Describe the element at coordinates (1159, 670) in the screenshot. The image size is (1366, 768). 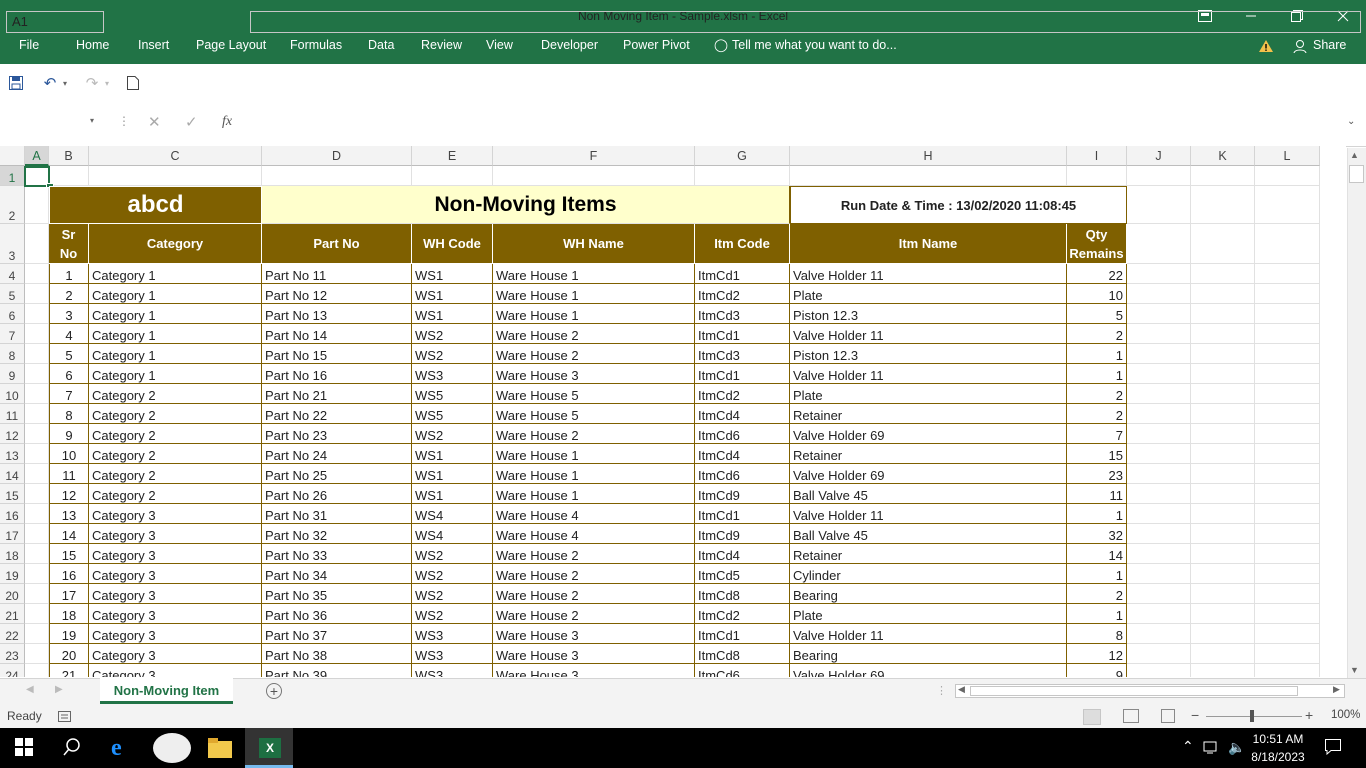
I see `cell-j24` at that location.